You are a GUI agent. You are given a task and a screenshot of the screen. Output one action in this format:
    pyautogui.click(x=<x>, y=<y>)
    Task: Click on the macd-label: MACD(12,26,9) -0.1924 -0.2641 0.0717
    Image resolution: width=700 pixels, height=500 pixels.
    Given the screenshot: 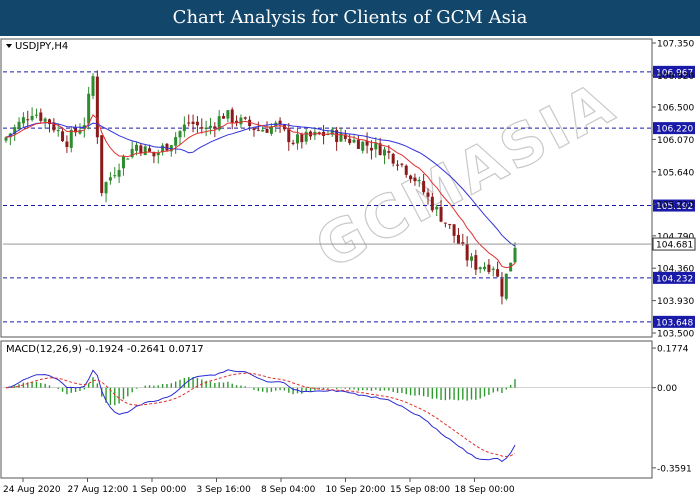 What is the action you would take?
    pyautogui.click(x=105, y=349)
    